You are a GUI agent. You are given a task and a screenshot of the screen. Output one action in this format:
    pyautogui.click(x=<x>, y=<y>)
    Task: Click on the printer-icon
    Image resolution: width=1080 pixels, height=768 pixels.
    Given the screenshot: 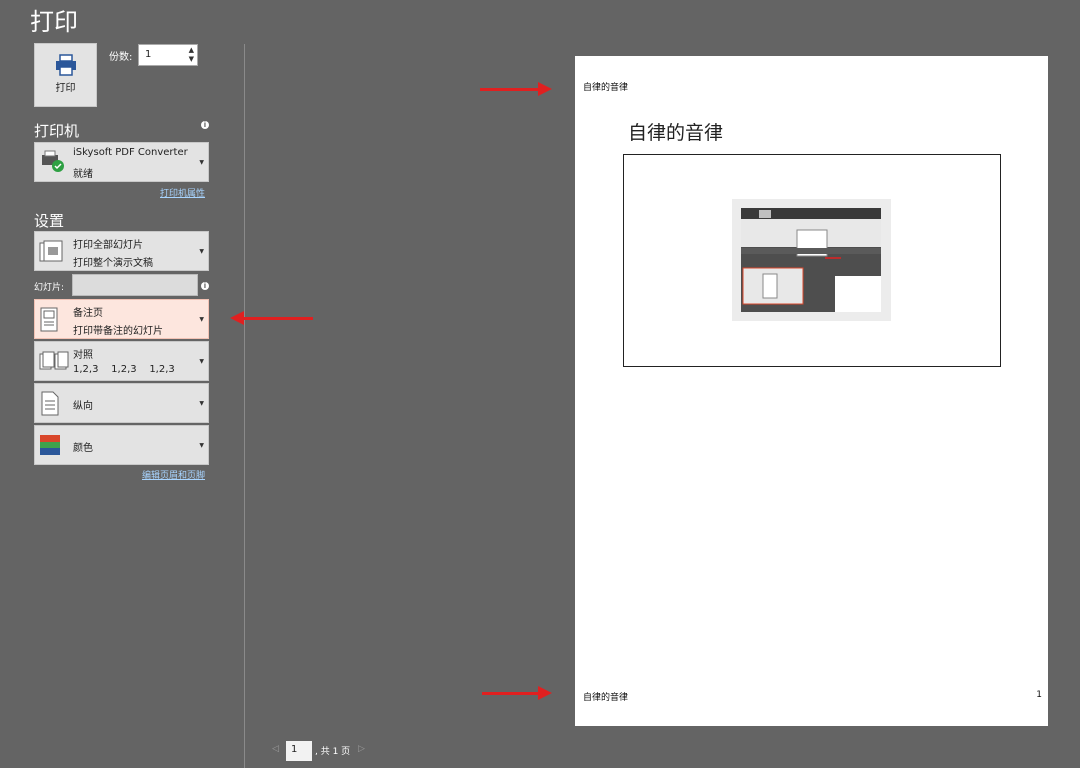 What is the action you would take?
    pyautogui.click(x=66, y=65)
    